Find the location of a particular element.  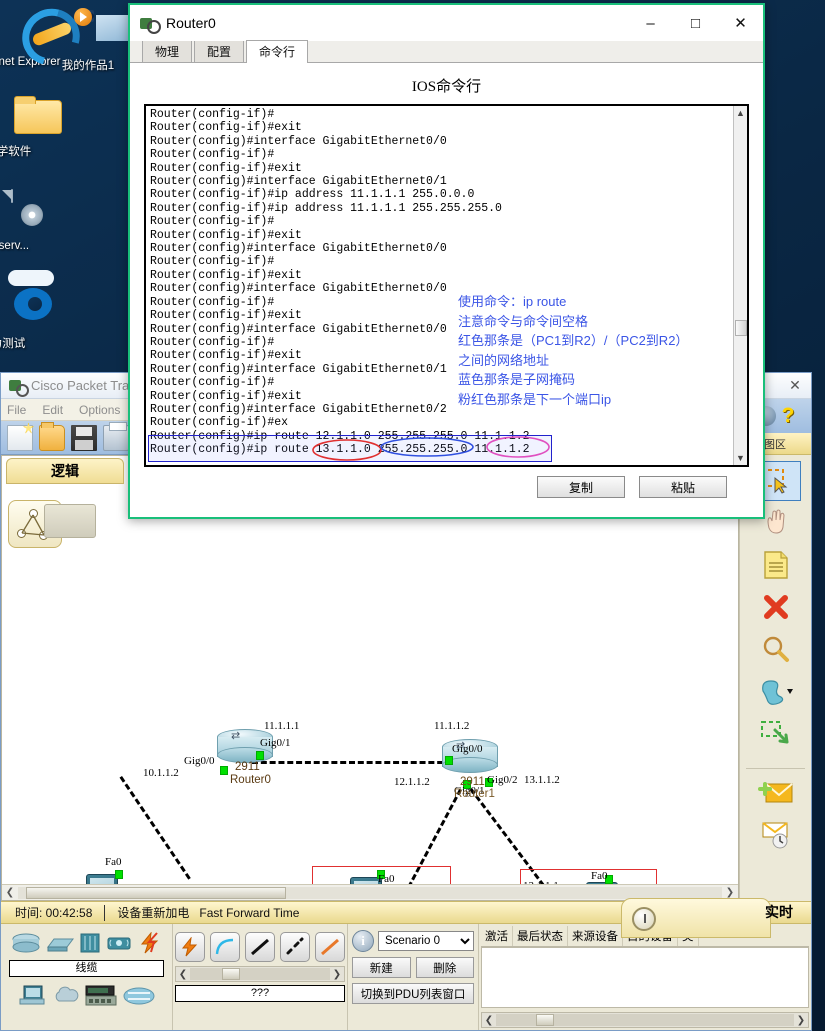

cli-selection-highlight is located at coordinates (350, 448).